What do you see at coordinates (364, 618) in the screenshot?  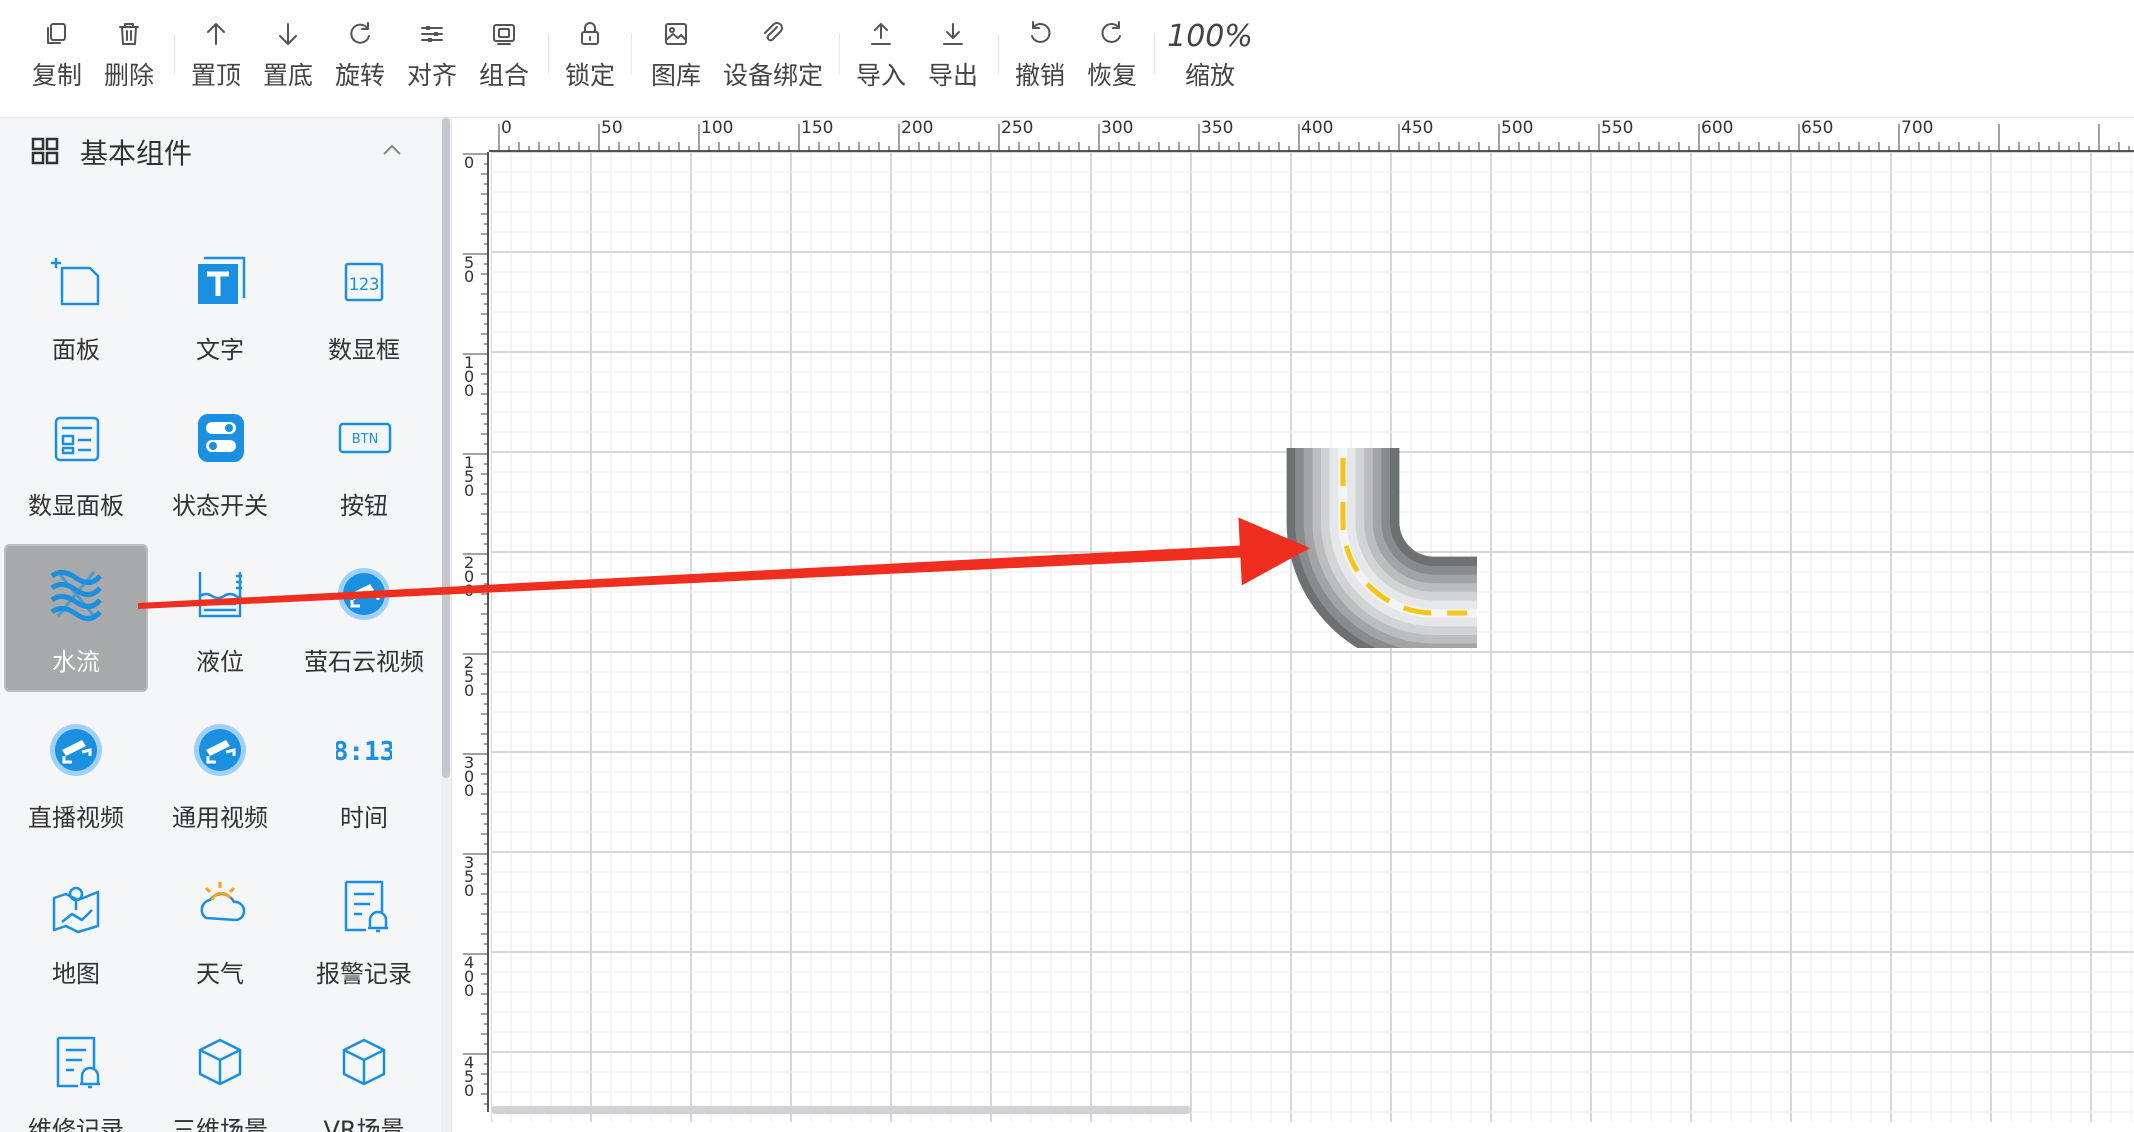 I see `component-camera: 萤石云视频` at bounding box center [364, 618].